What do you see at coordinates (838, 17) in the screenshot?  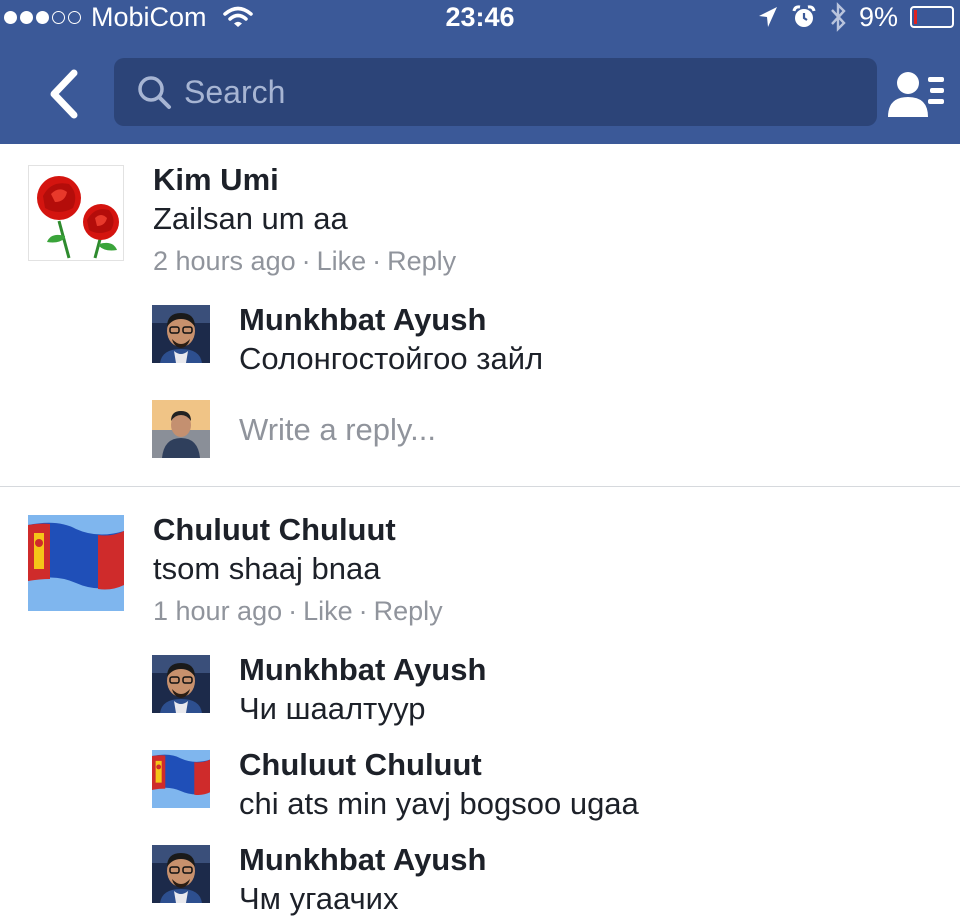 I see `bluetooth-icon` at bounding box center [838, 17].